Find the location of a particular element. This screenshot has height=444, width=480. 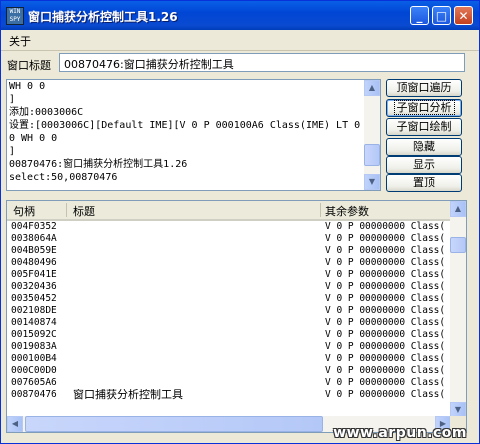

column-title: 标题 is located at coordinates (84, 211).